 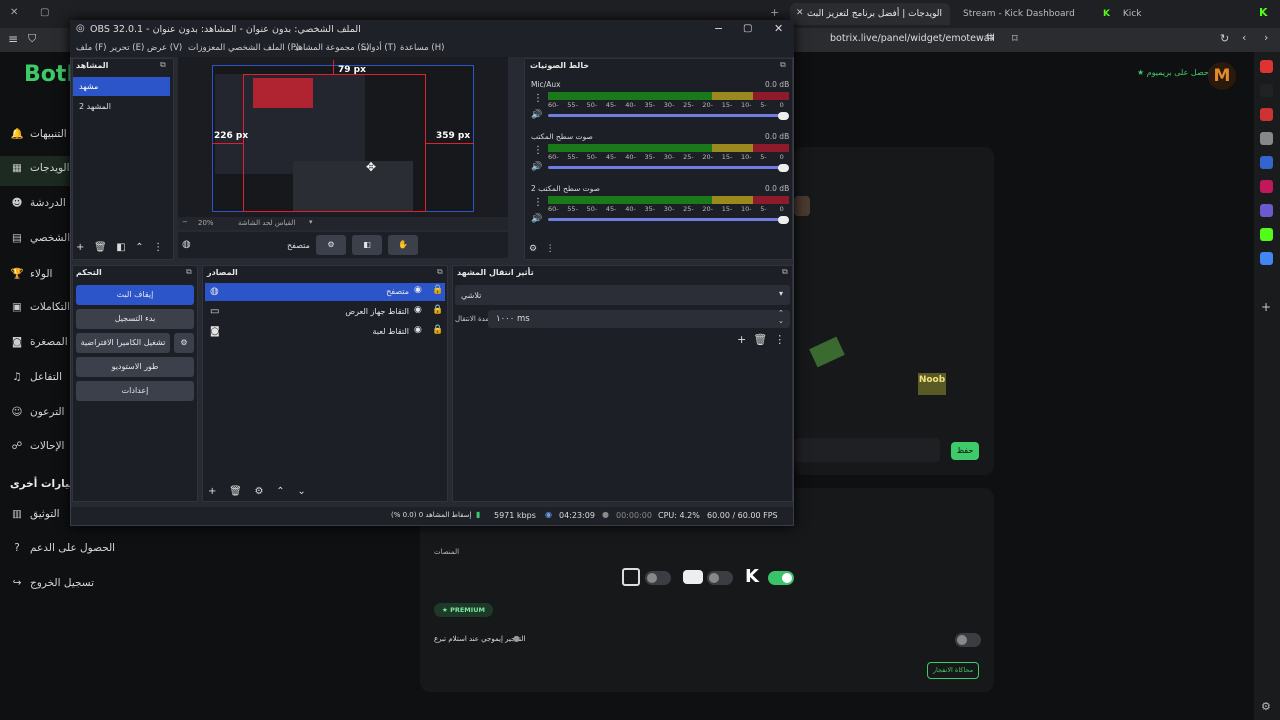 What do you see at coordinates (40, 238) in the screenshot?
I see `nav-item: ▤ الشخصي` at bounding box center [40, 238].